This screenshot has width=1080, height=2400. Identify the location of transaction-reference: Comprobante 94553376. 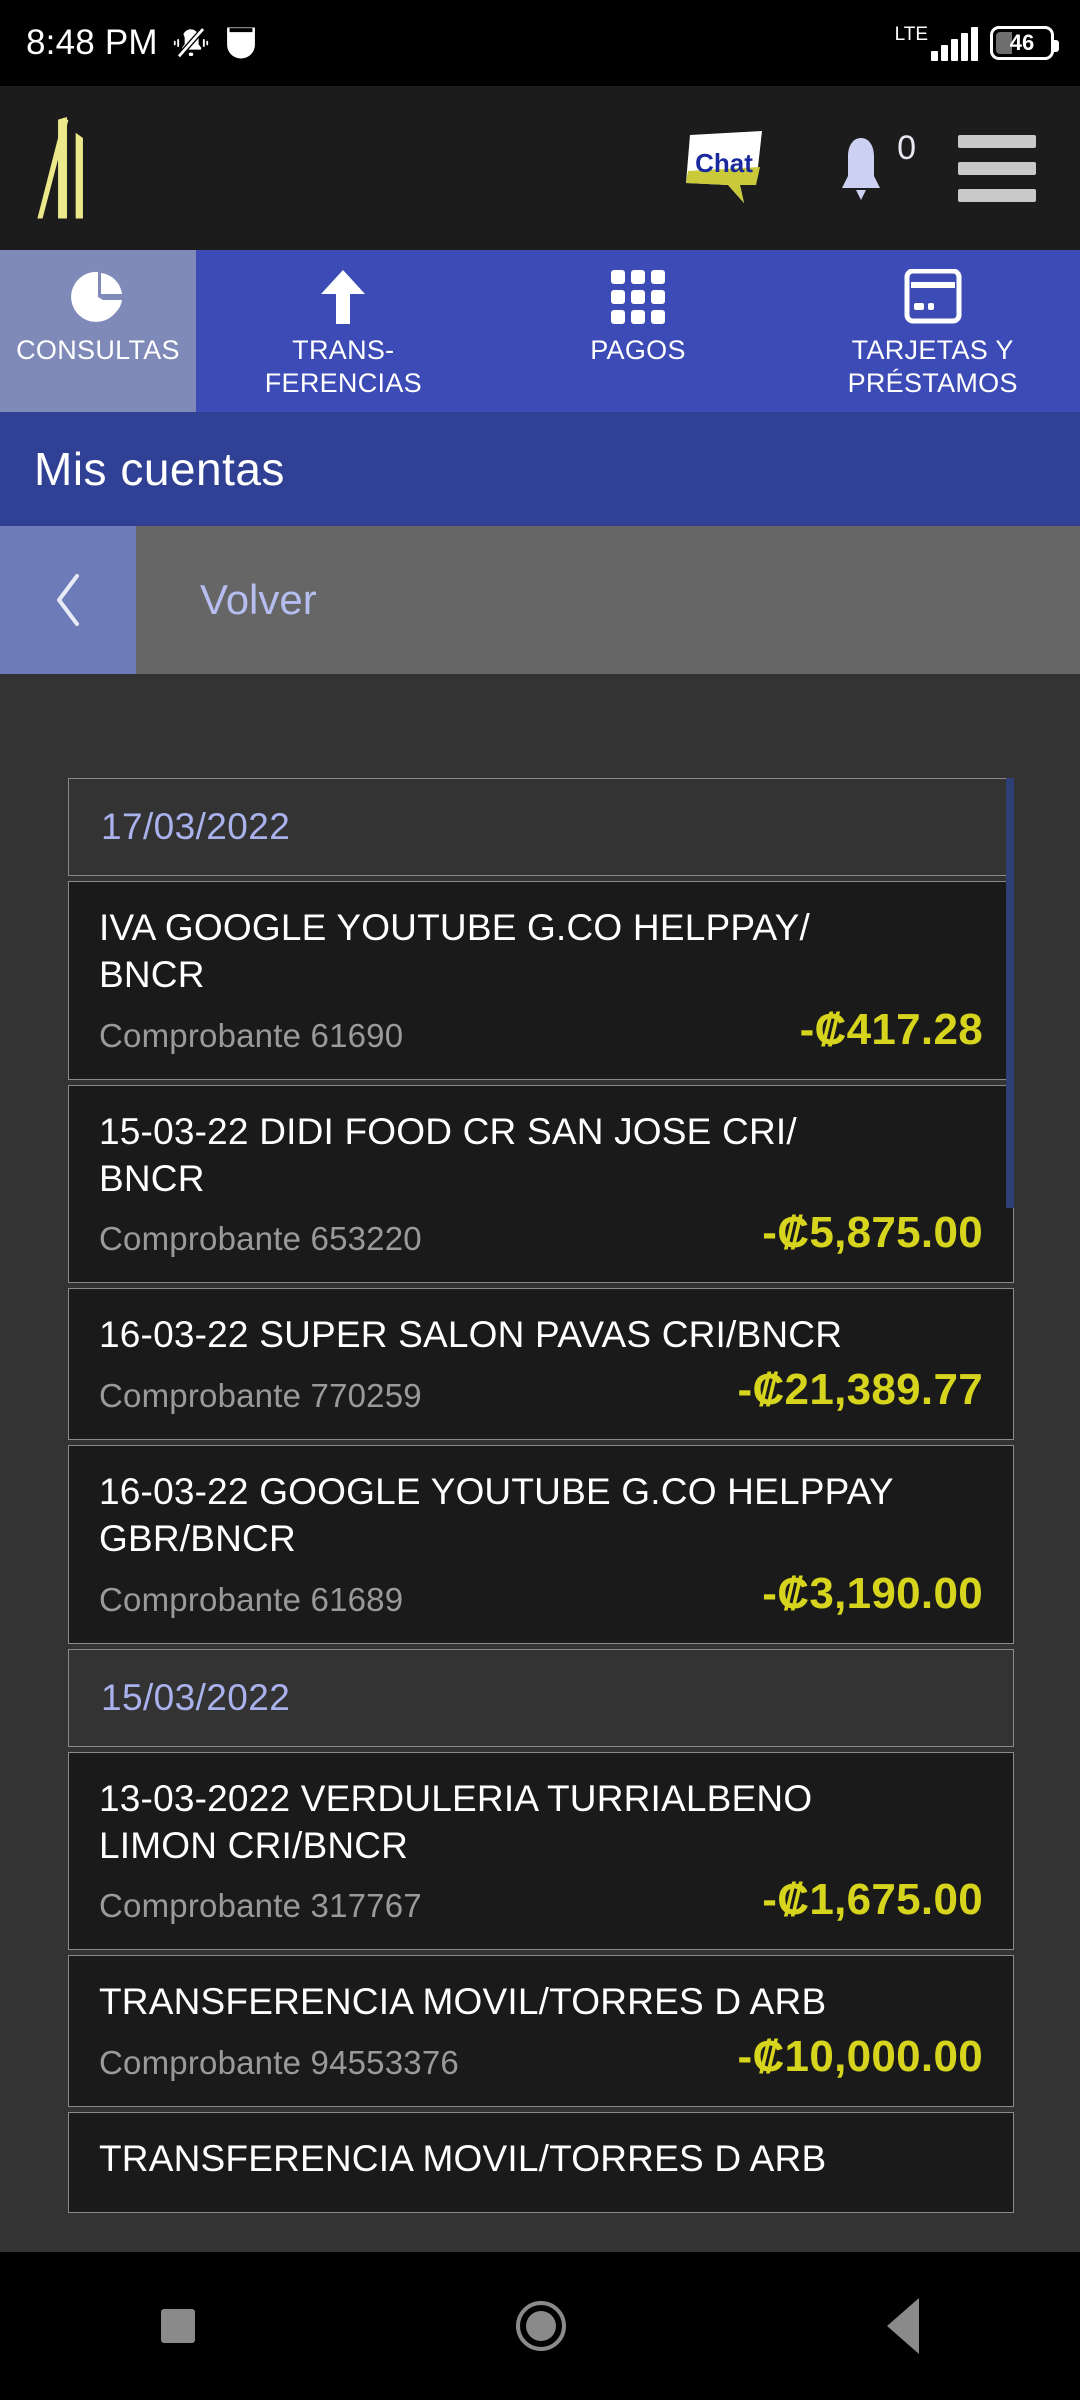
(279, 2062).